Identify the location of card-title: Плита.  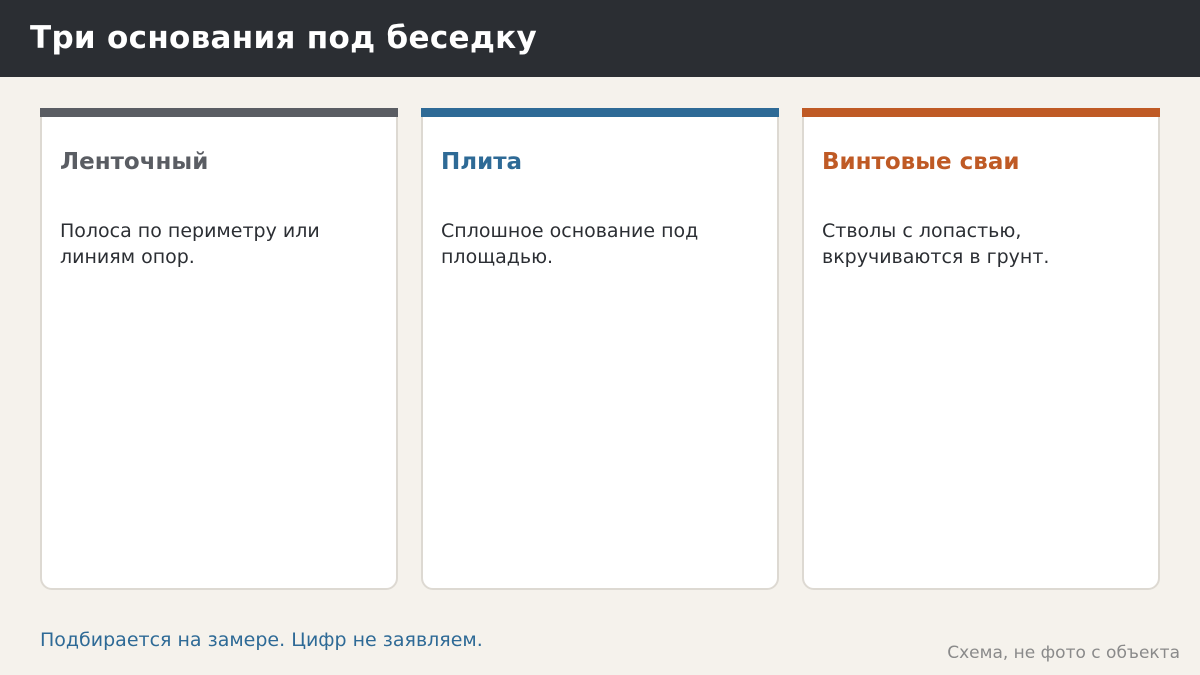
(482, 162).